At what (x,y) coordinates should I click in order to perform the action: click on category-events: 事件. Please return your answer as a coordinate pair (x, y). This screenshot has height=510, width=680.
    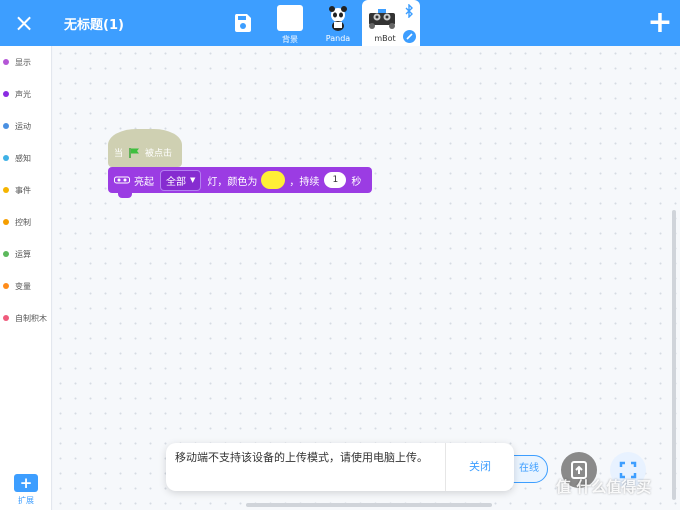
    Looking at the image, I should click on (17, 190).